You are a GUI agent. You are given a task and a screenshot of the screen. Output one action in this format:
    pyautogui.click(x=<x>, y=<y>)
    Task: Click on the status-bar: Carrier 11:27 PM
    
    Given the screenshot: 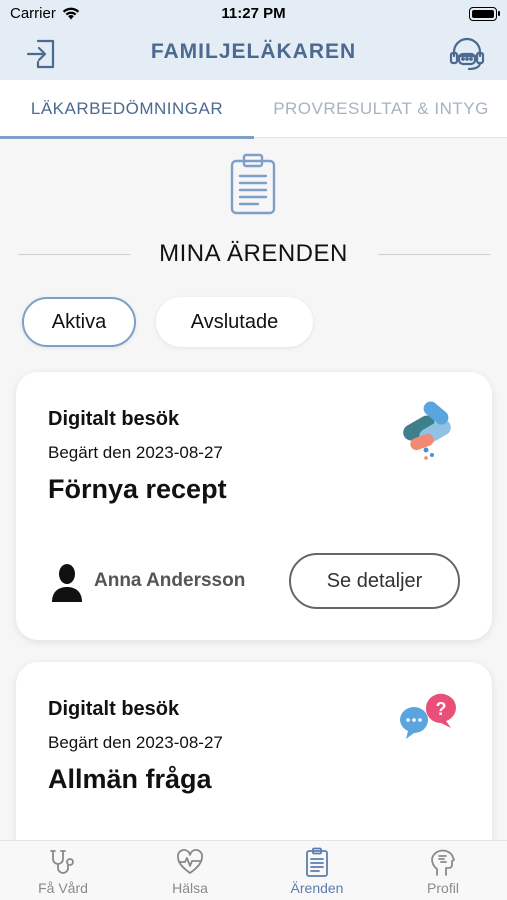 What is the action you would take?
    pyautogui.click(x=253, y=14)
    